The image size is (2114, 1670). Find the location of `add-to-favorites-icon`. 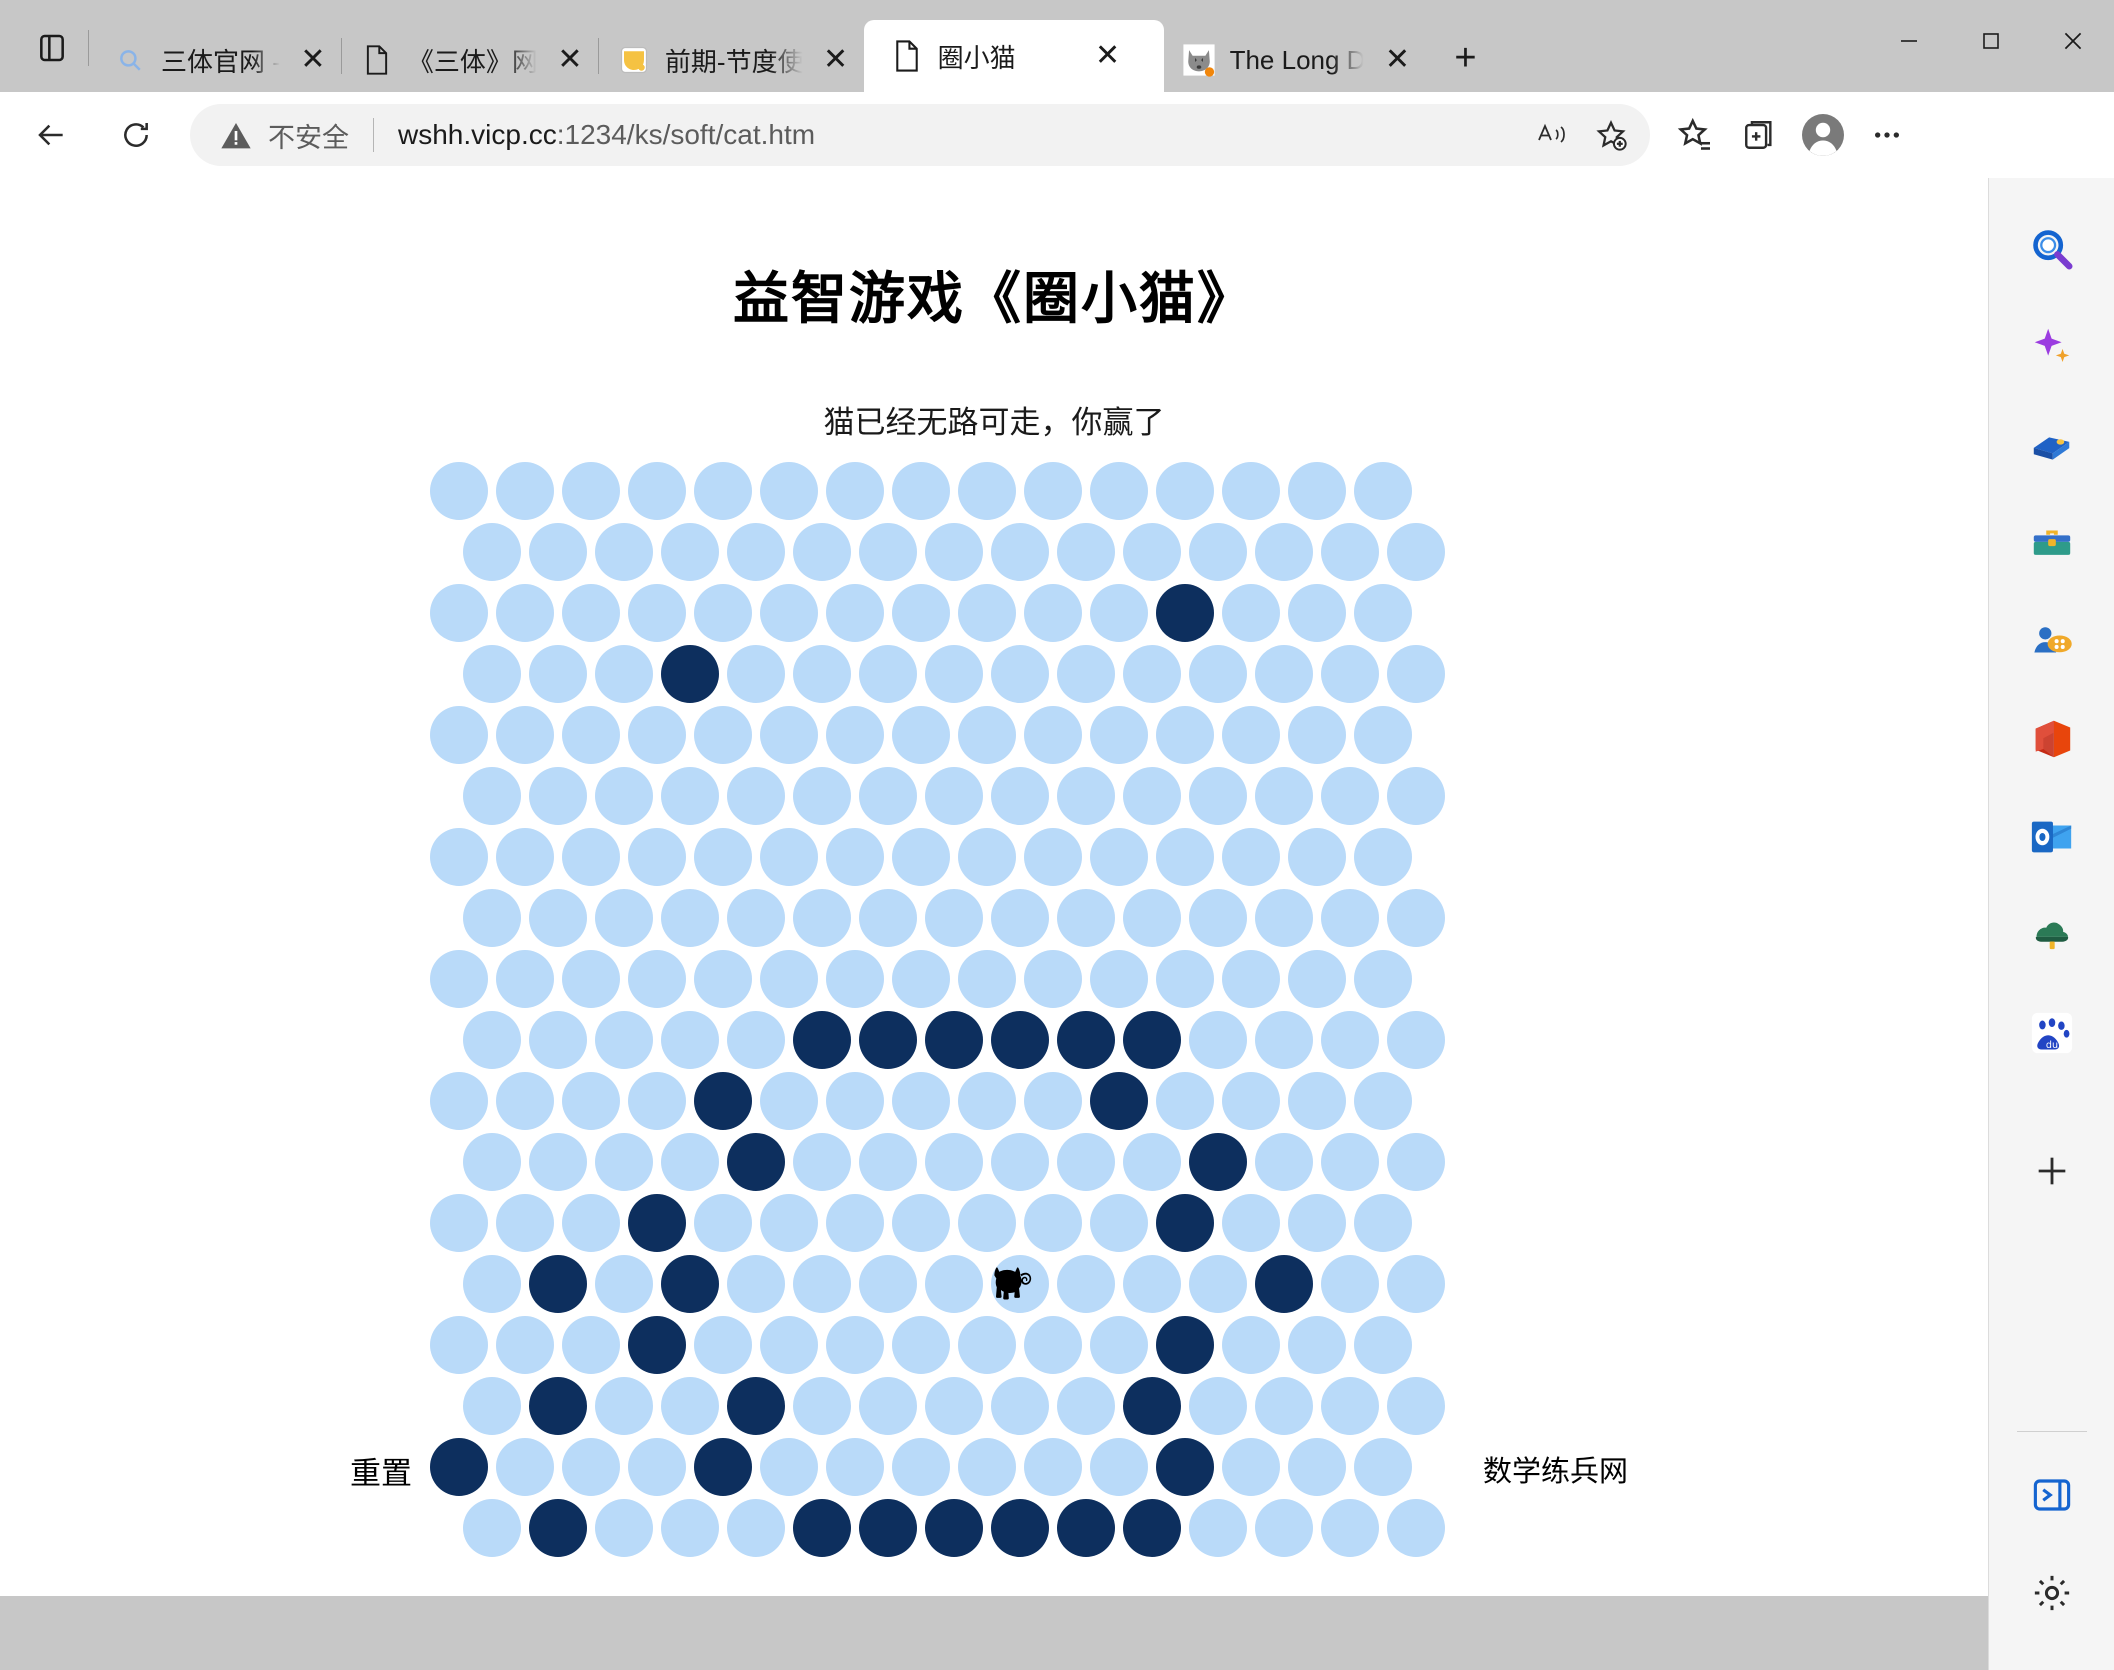

add-to-favorites-icon is located at coordinates (1611, 135).